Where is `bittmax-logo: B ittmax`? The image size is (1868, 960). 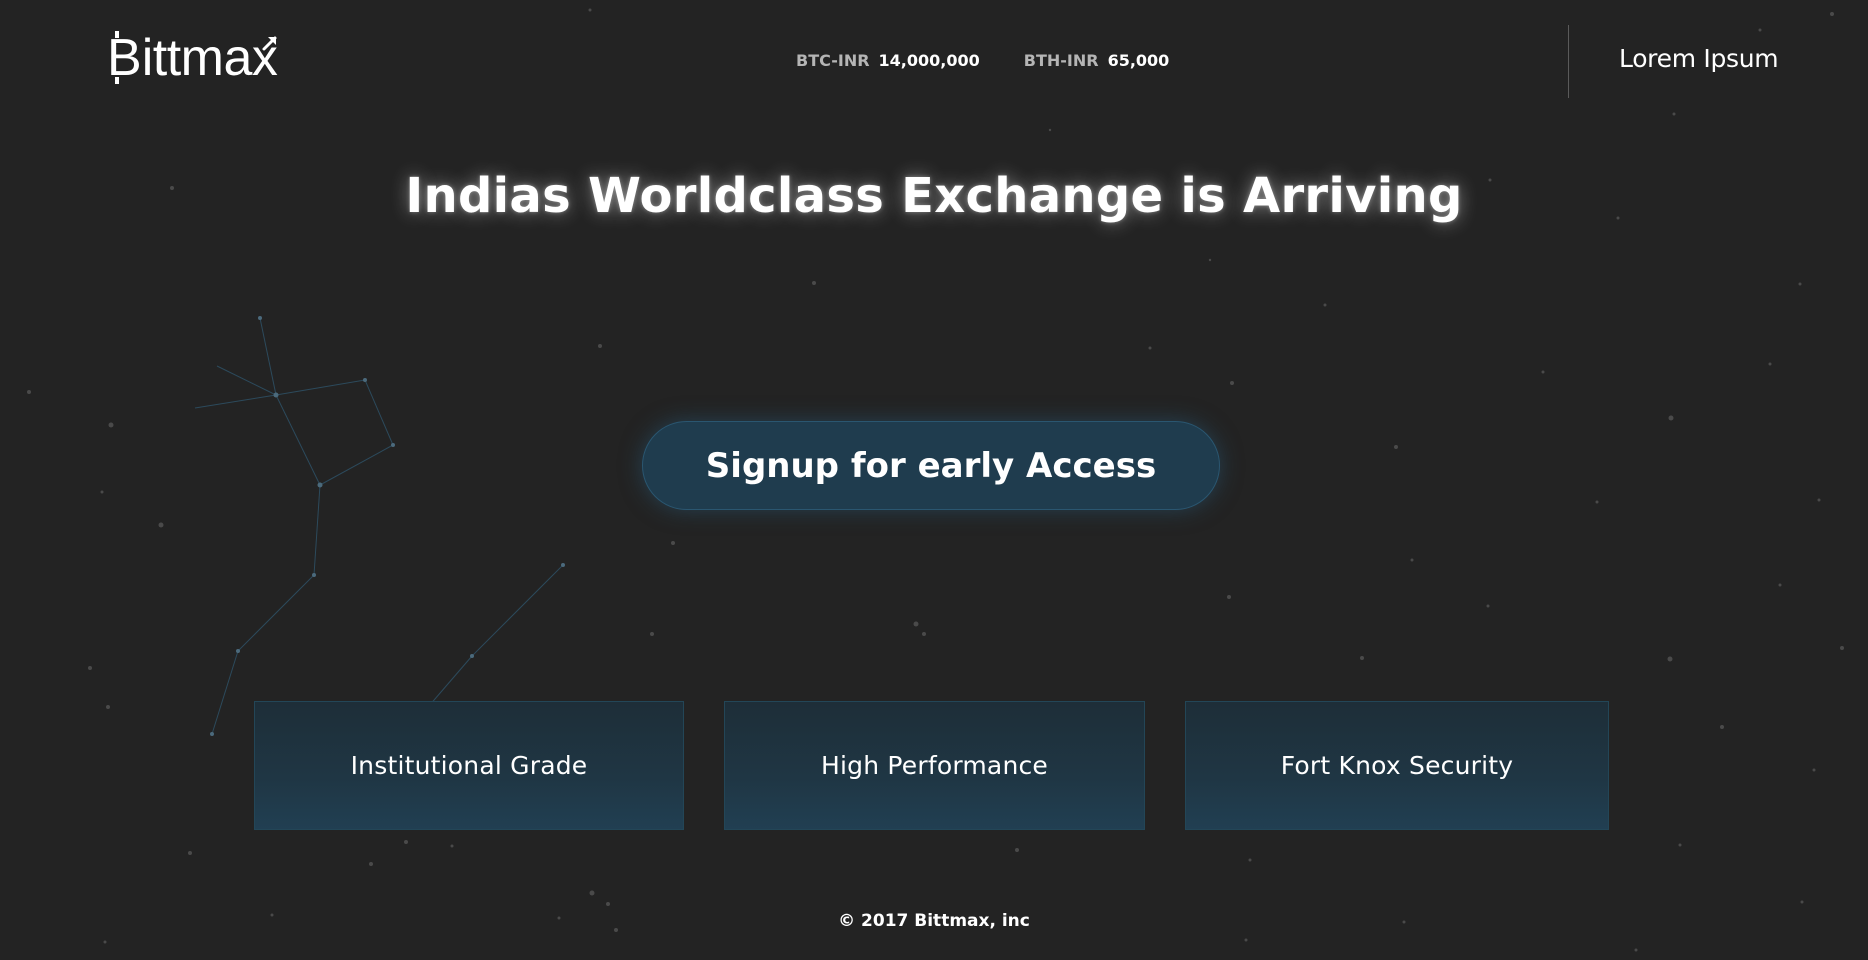
bittmax-logo: B ittmax is located at coordinates (192, 58).